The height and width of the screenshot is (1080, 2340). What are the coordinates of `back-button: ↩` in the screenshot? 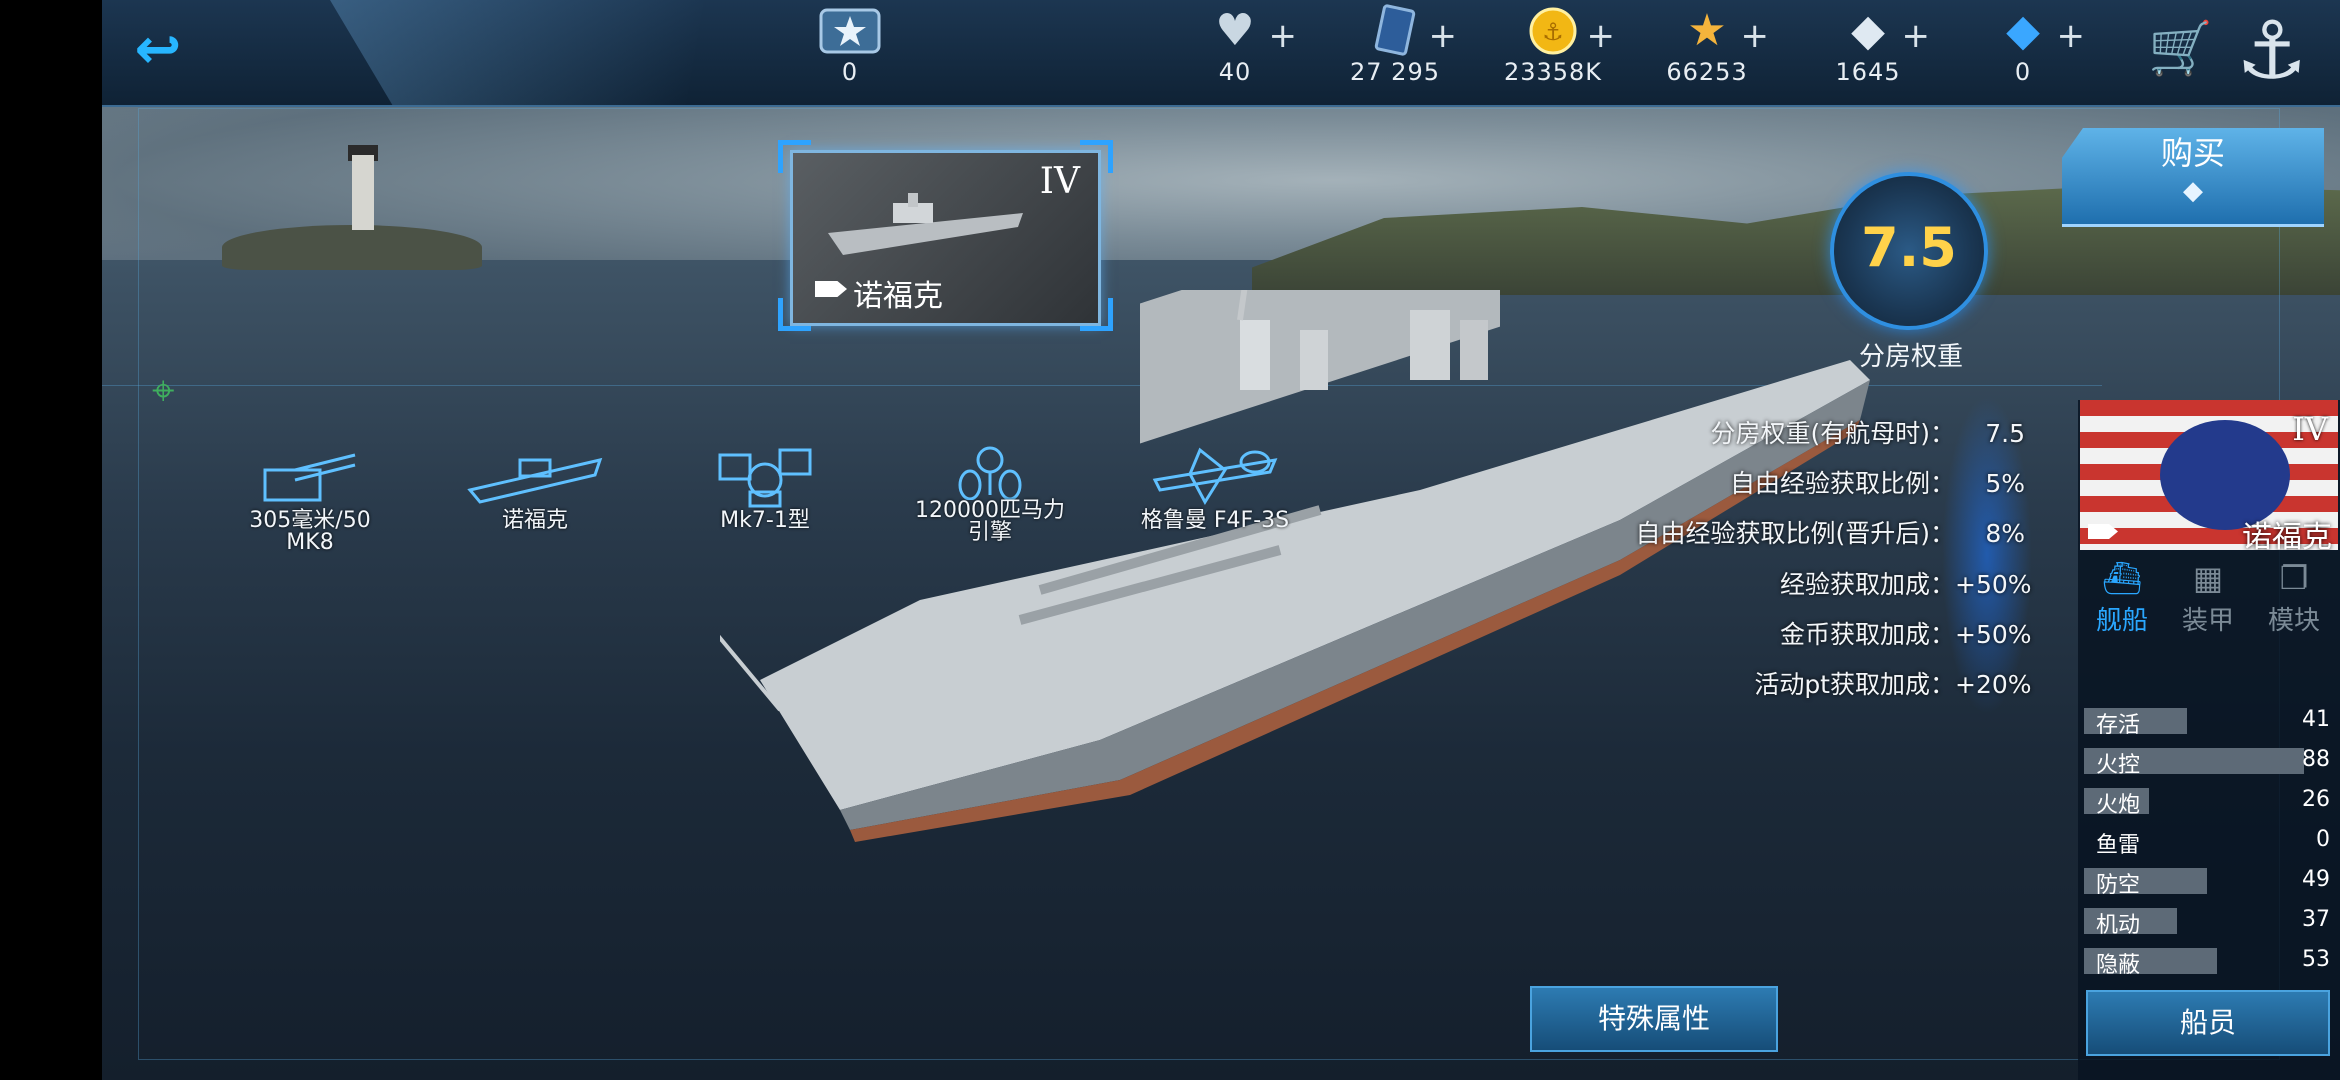 It's located at (158, 50).